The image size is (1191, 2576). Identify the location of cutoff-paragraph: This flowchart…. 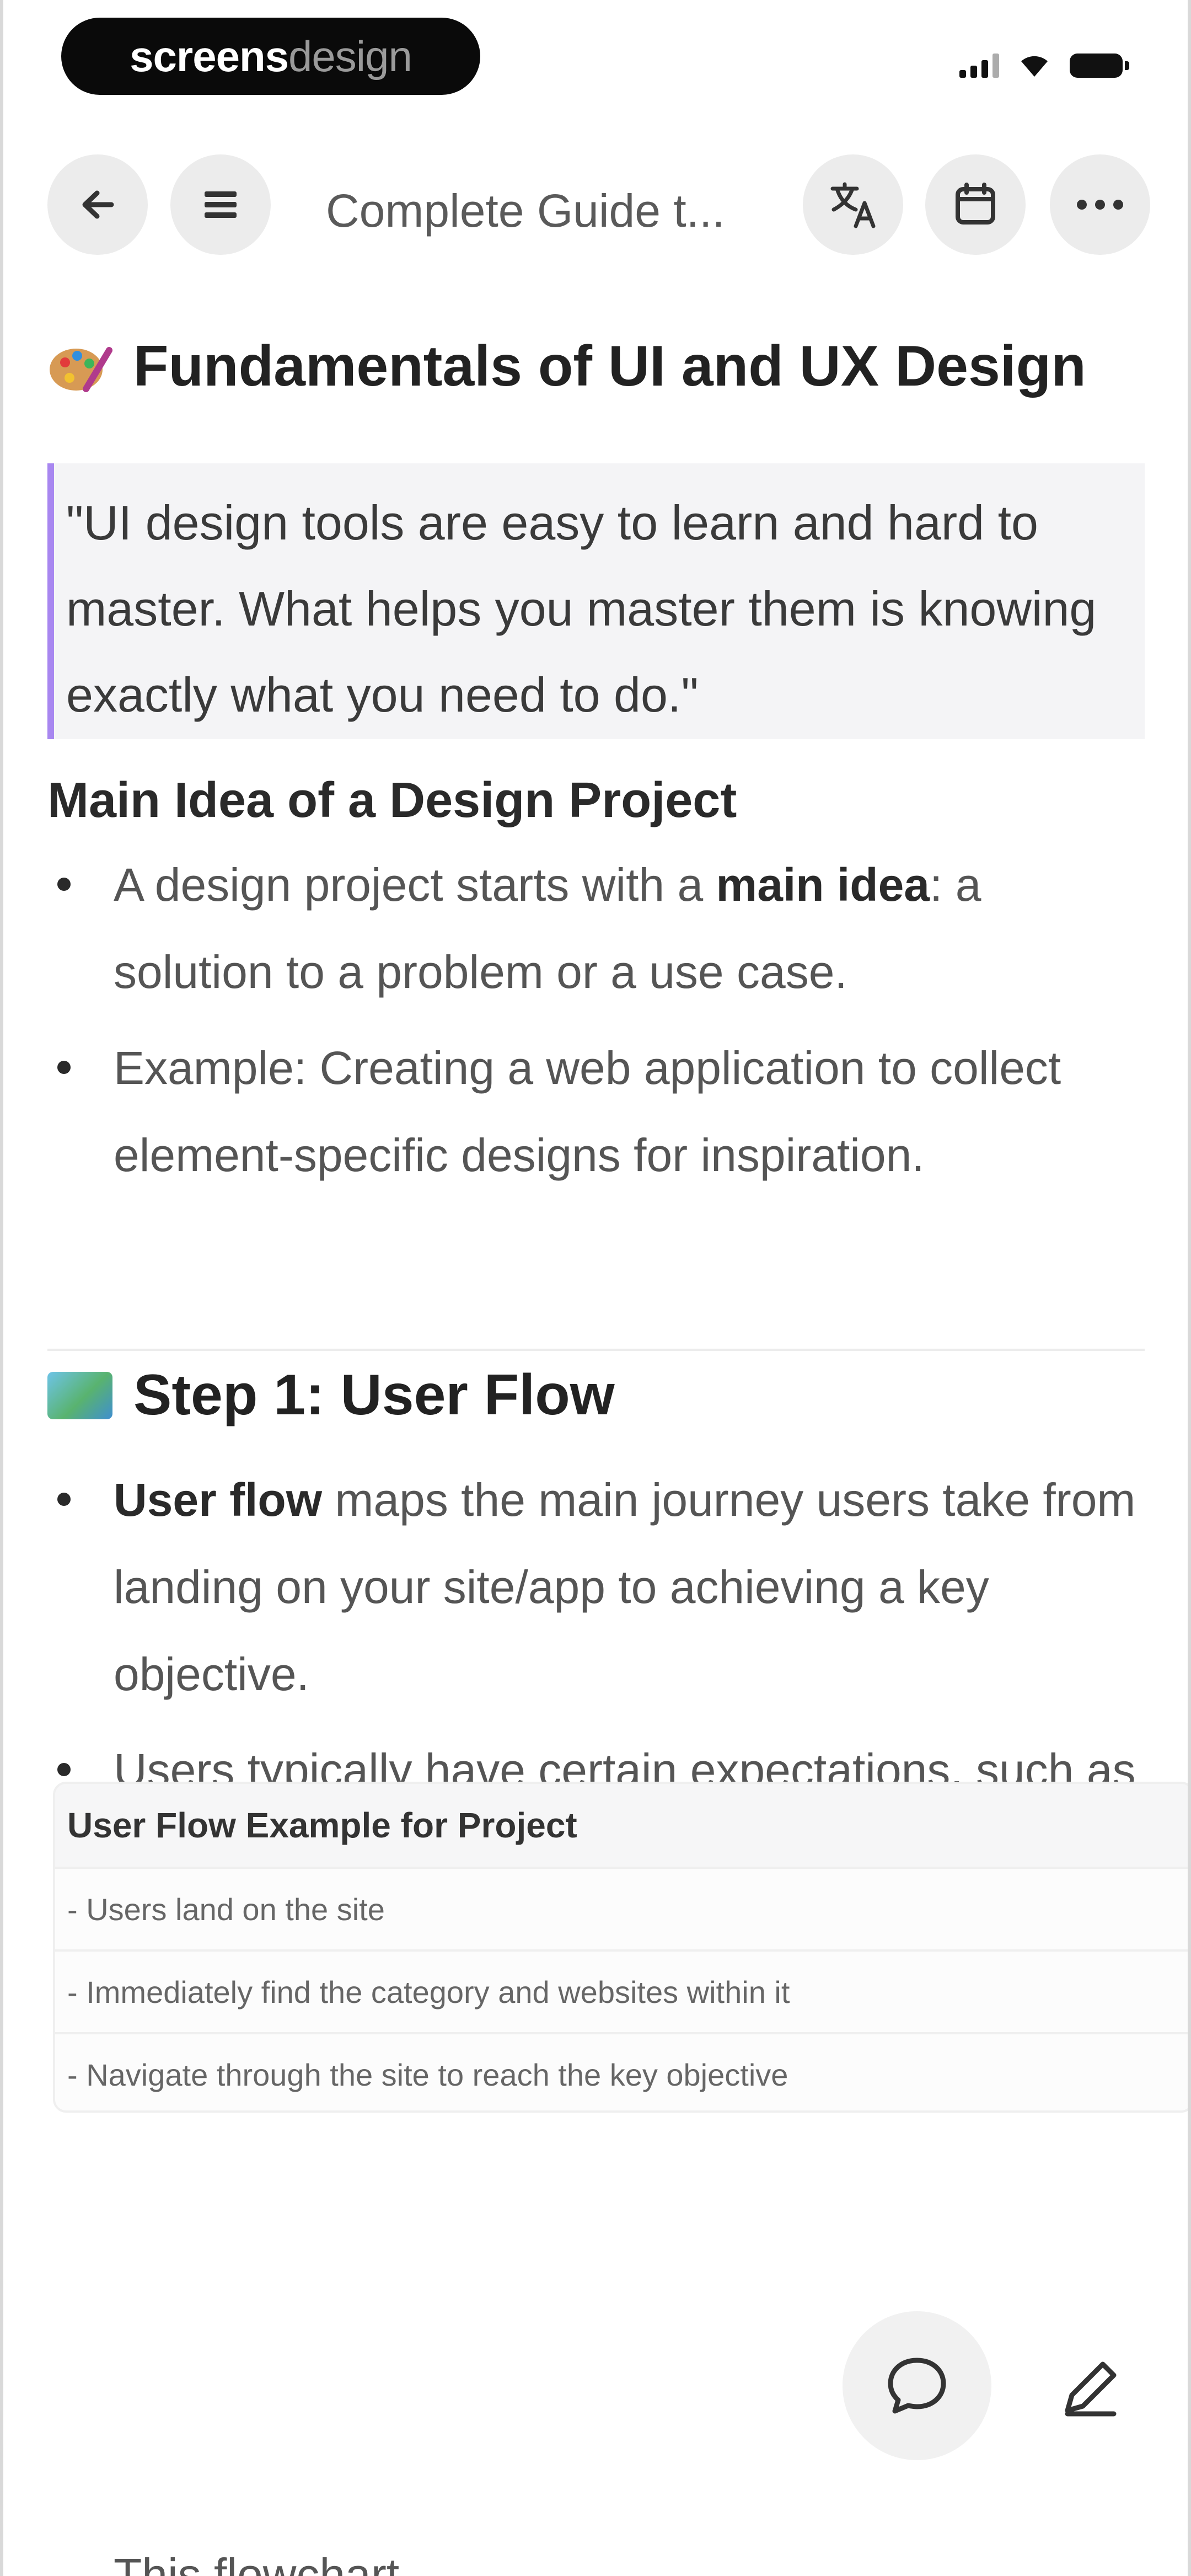
(280, 2562).